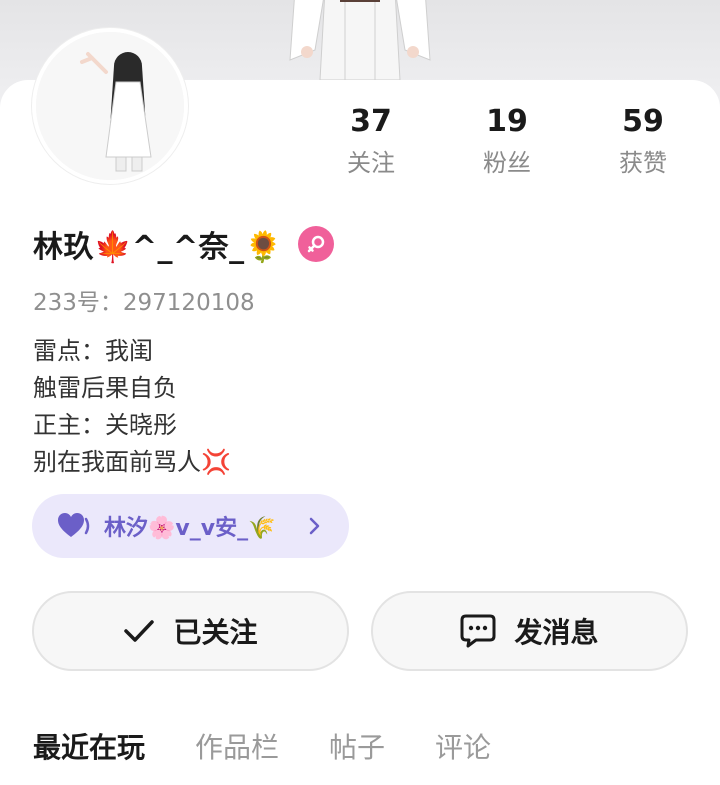  I want to click on bio-line: 触雷后果自负, so click(105, 388).